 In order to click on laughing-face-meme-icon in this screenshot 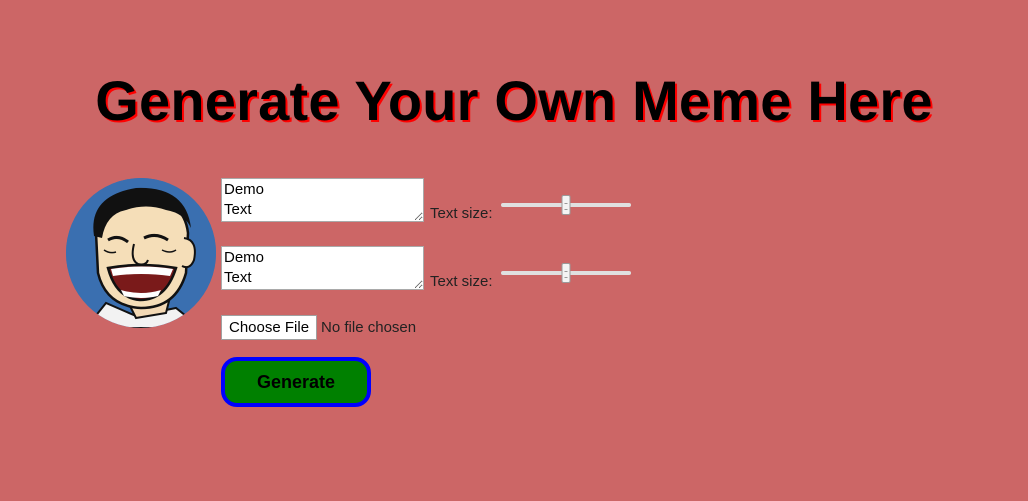, I will do `click(141, 253)`.